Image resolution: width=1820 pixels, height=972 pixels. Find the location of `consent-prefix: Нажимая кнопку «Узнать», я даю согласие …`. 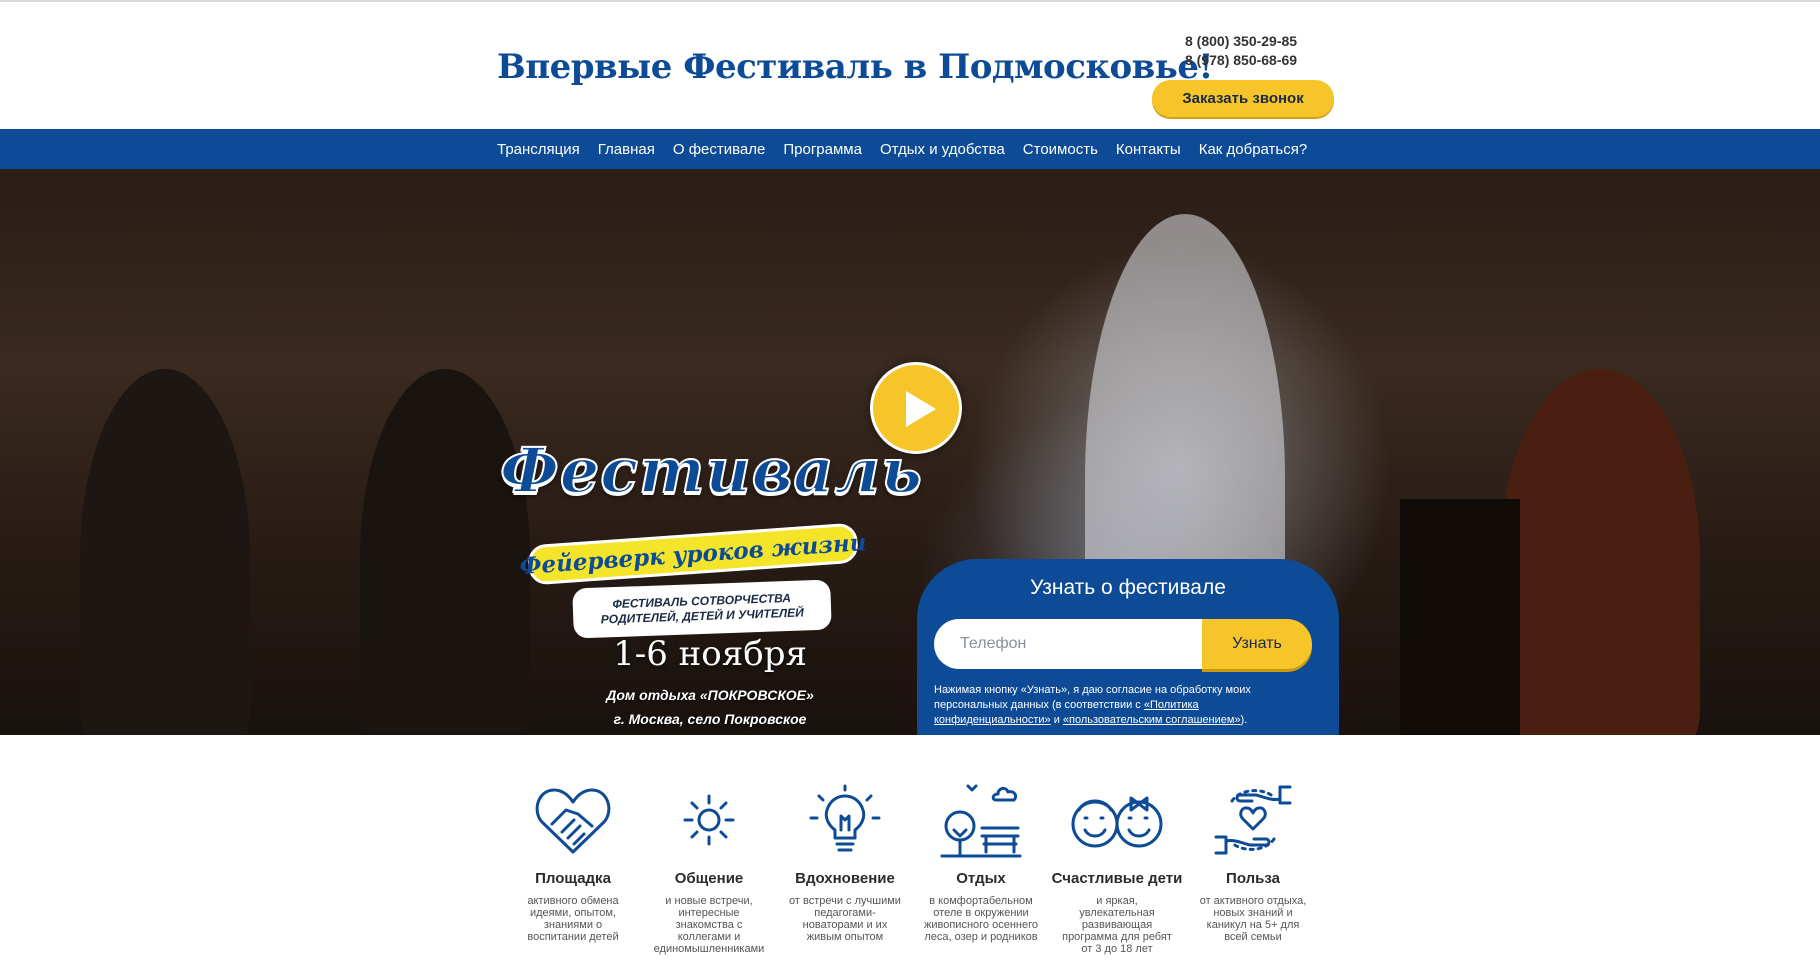

consent-prefix: Нажимая кнопку «Узнать», я даю согласие … is located at coordinates (1092, 697).